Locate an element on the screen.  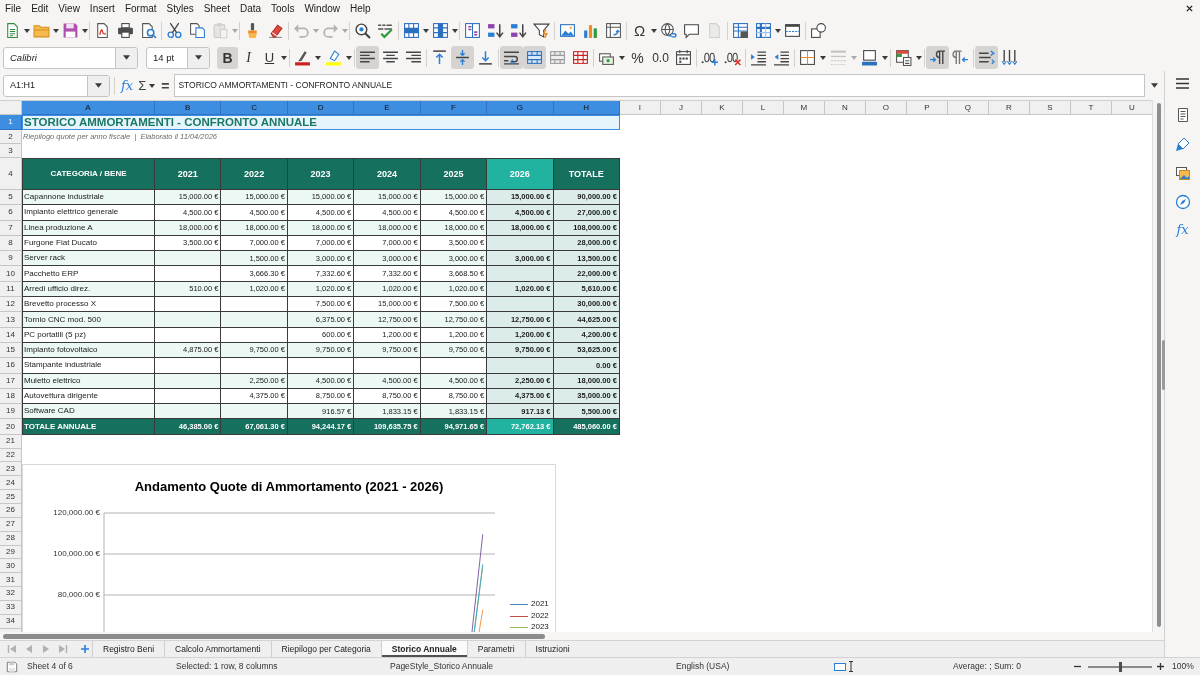
row-header: 12 is located at coordinates (11, 305).